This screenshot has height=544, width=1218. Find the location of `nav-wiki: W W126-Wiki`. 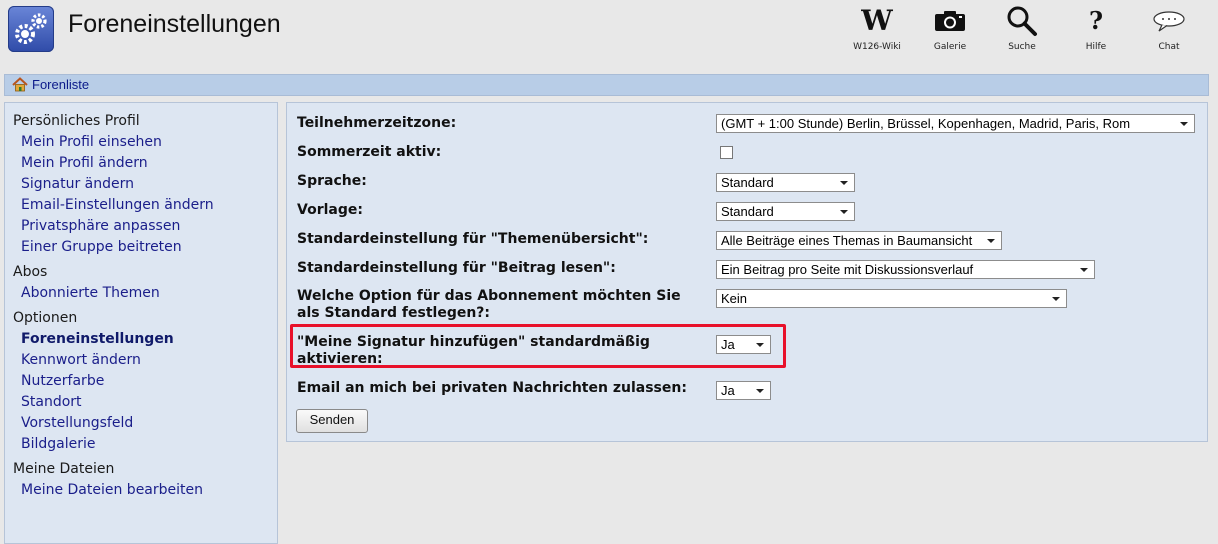

nav-wiki: W W126-Wiki is located at coordinates (877, 28).